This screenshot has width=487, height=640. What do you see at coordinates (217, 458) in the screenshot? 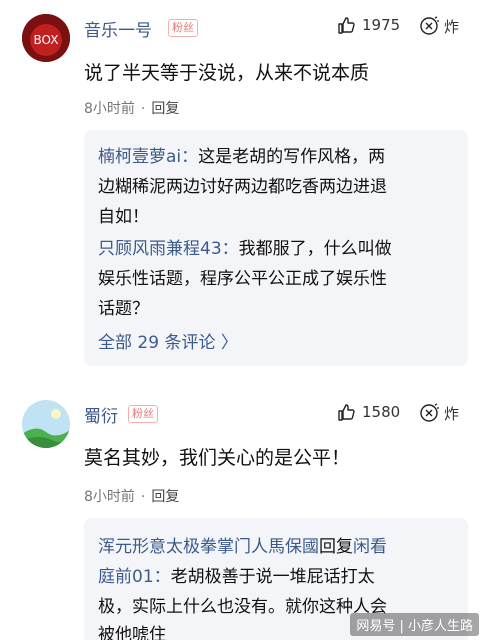
I see `comment-text: 莫名其妙，我们关心的是公平！` at bounding box center [217, 458].